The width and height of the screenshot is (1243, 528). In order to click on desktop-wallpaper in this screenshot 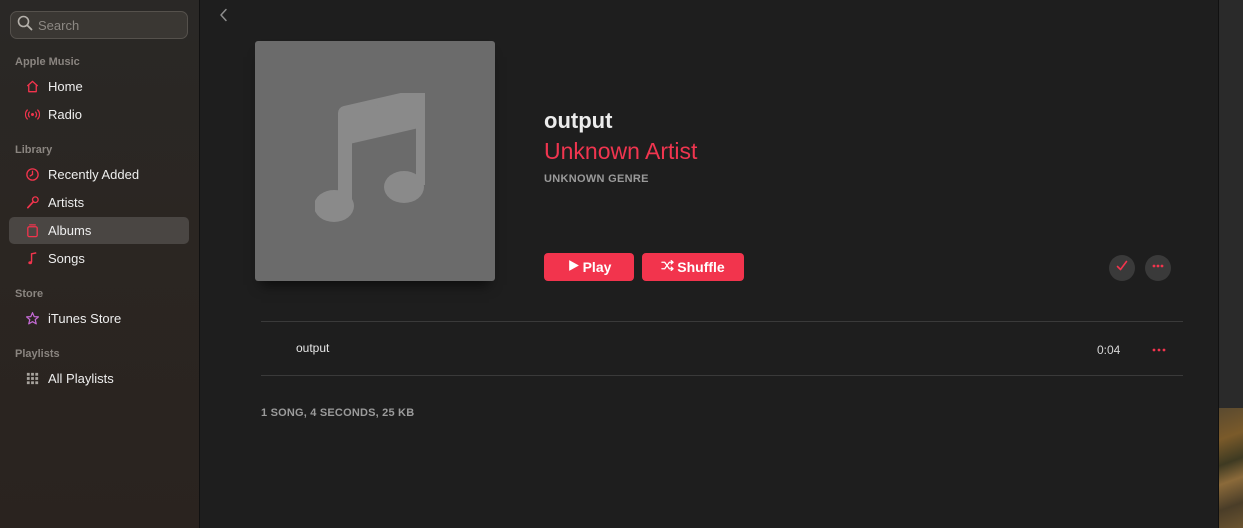, I will do `click(1231, 468)`.